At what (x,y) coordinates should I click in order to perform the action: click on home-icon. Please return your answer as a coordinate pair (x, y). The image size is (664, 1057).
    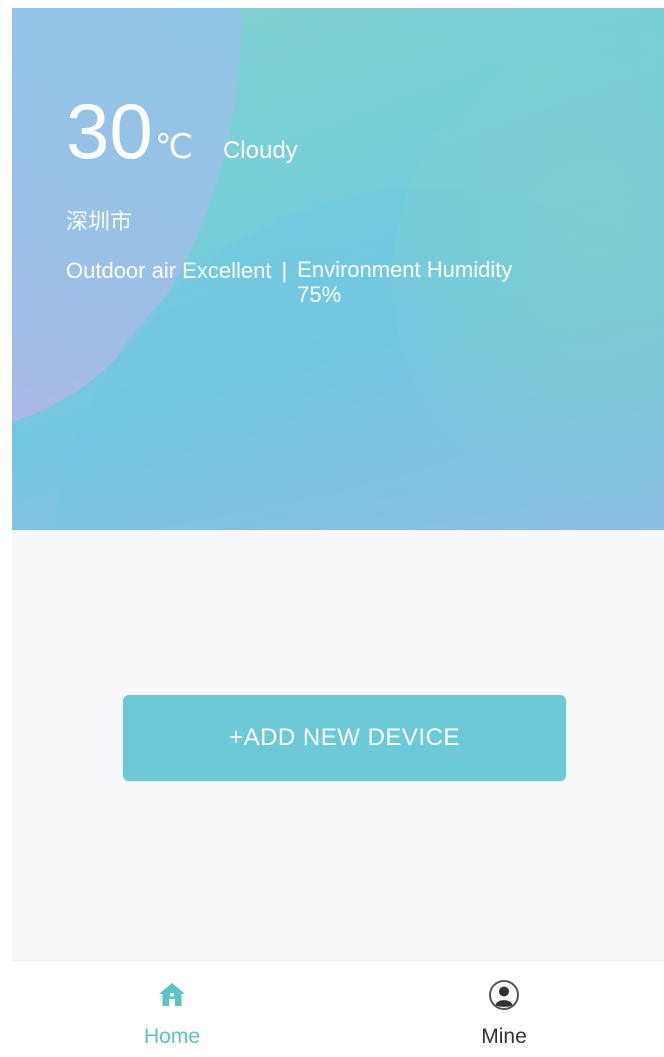
    Looking at the image, I should click on (172, 994).